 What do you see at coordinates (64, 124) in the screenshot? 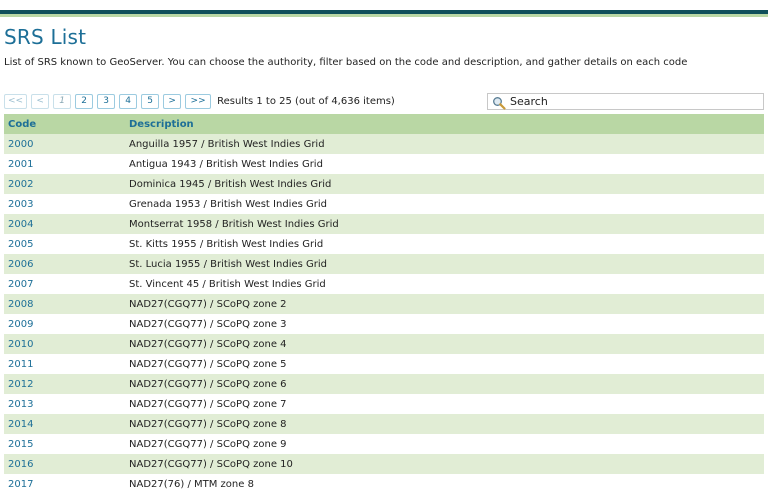
I see `code-column-header: Code` at bounding box center [64, 124].